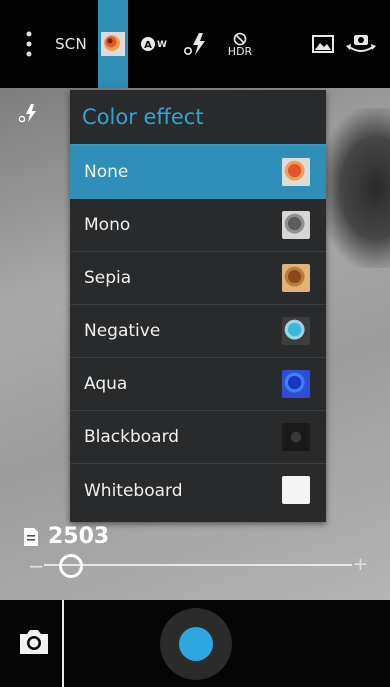 The width and height of the screenshot is (390, 687). What do you see at coordinates (106, 172) in the screenshot?
I see `menu-item-label: None` at bounding box center [106, 172].